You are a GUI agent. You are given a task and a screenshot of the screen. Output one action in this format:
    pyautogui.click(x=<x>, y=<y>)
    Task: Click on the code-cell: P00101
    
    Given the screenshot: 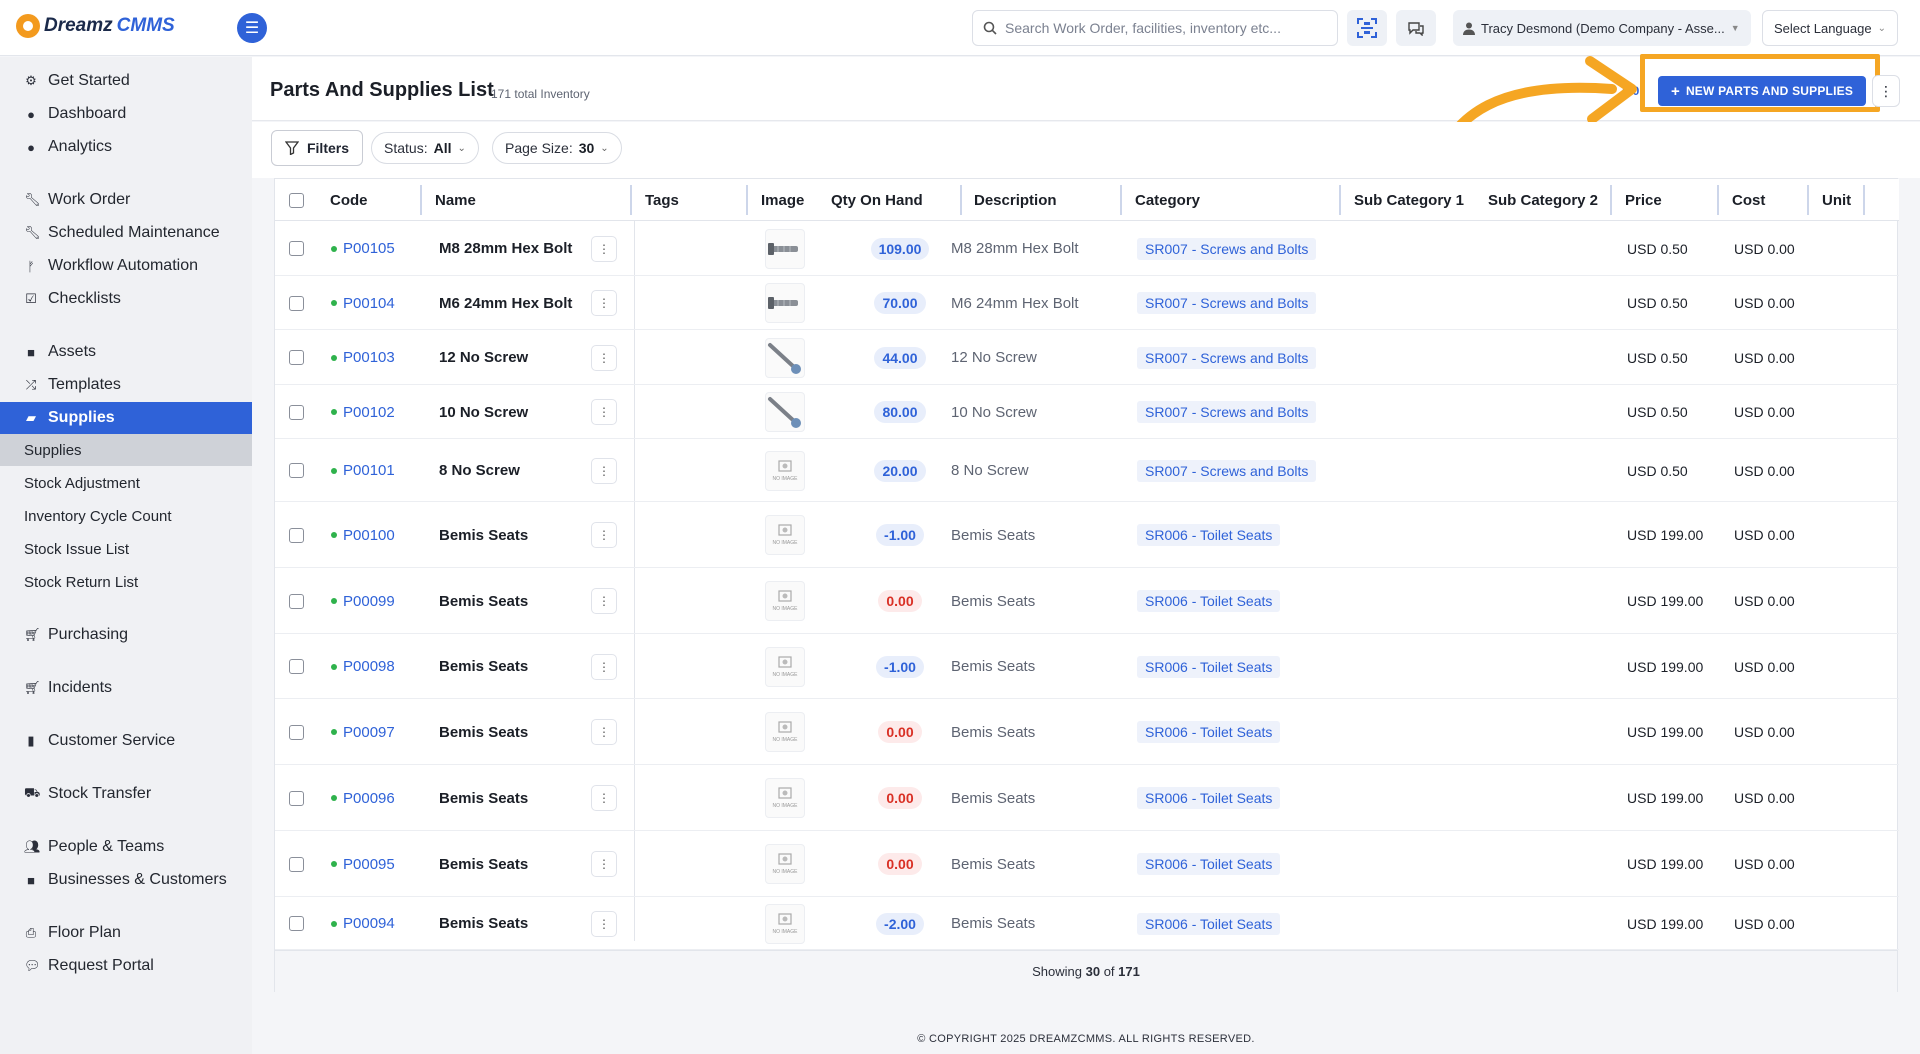 What is the action you would take?
    pyautogui.click(x=363, y=470)
    